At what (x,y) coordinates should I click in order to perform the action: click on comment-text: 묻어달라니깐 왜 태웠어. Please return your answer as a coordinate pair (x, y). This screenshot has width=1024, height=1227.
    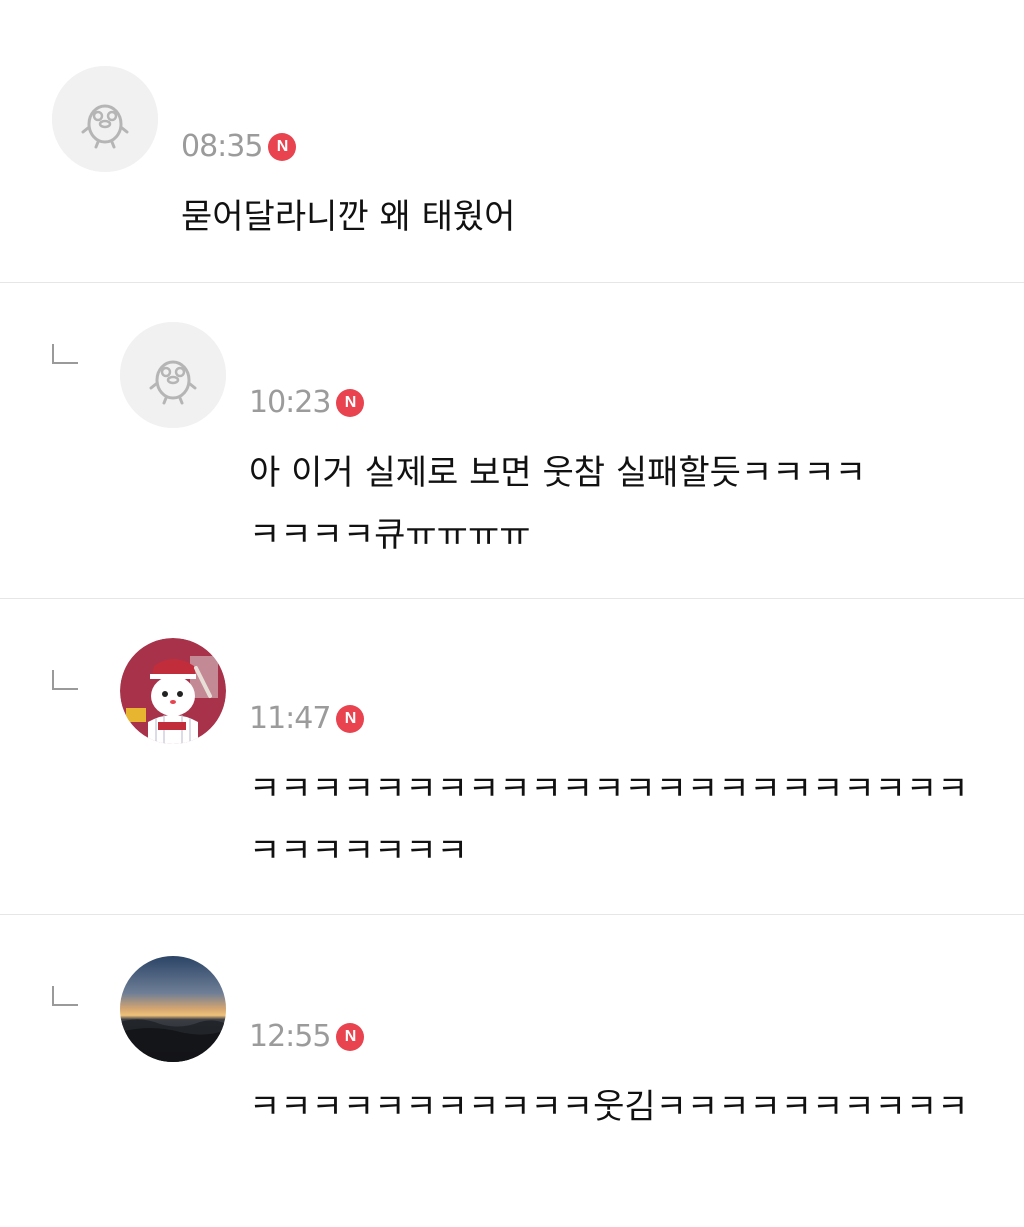
    Looking at the image, I should click on (348, 217).